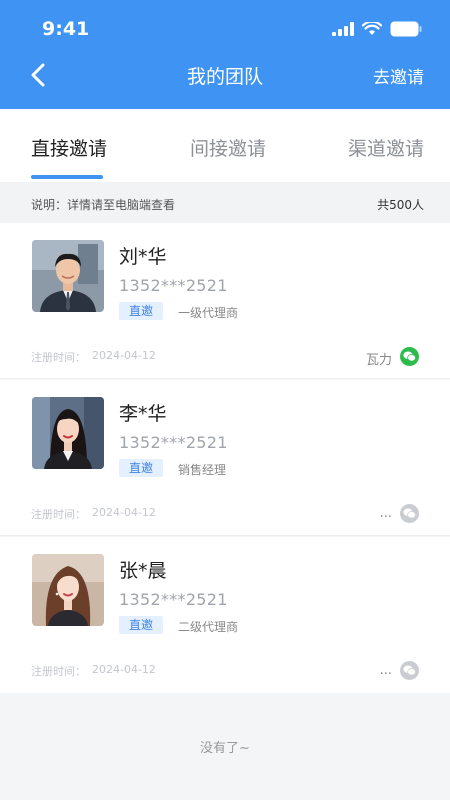 The width and height of the screenshot is (450, 800). Describe the element at coordinates (225, 76) in the screenshot. I see `nav-bar: 我的团队 去邀请` at that location.